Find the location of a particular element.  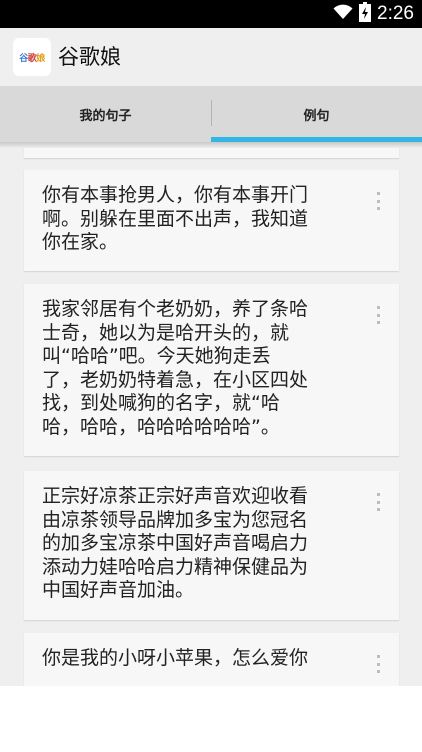

app-bar: 谷 歌 娘 谷歌娘 is located at coordinates (211, 57).